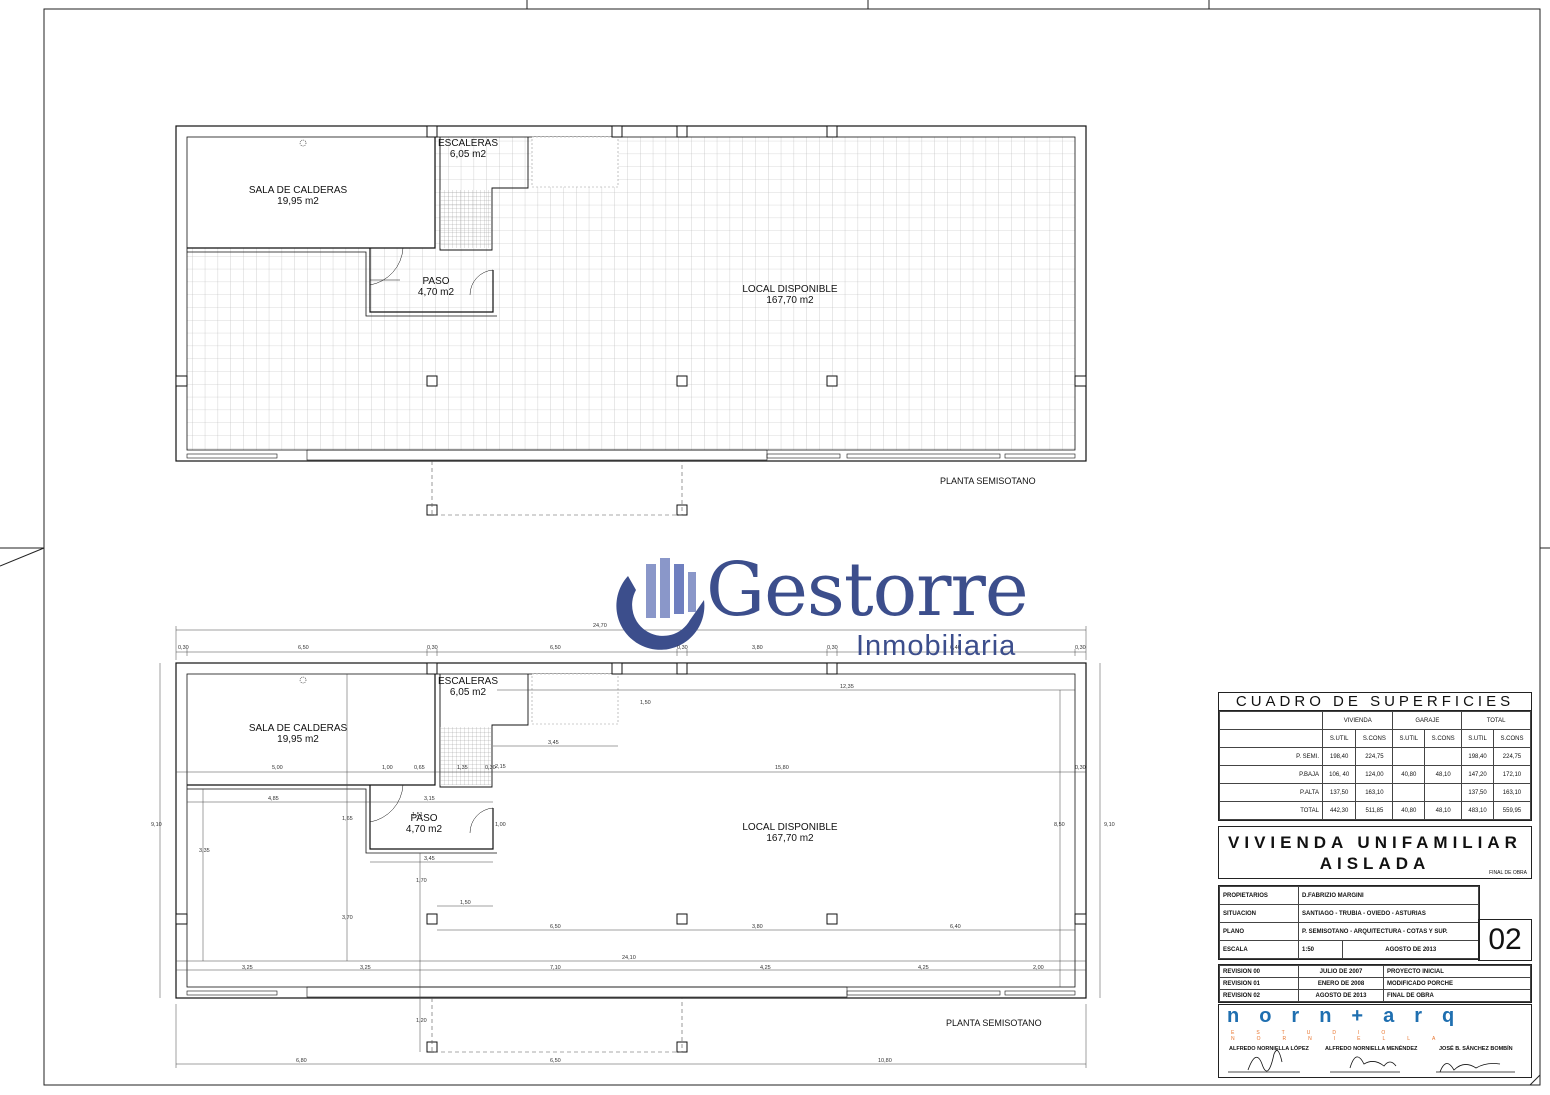  What do you see at coordinates (468, 687) in the screenshot?
I see `room-label-stairs-bottom: ESCALERAS 6,05 m2` at bounding box center [468, 687].